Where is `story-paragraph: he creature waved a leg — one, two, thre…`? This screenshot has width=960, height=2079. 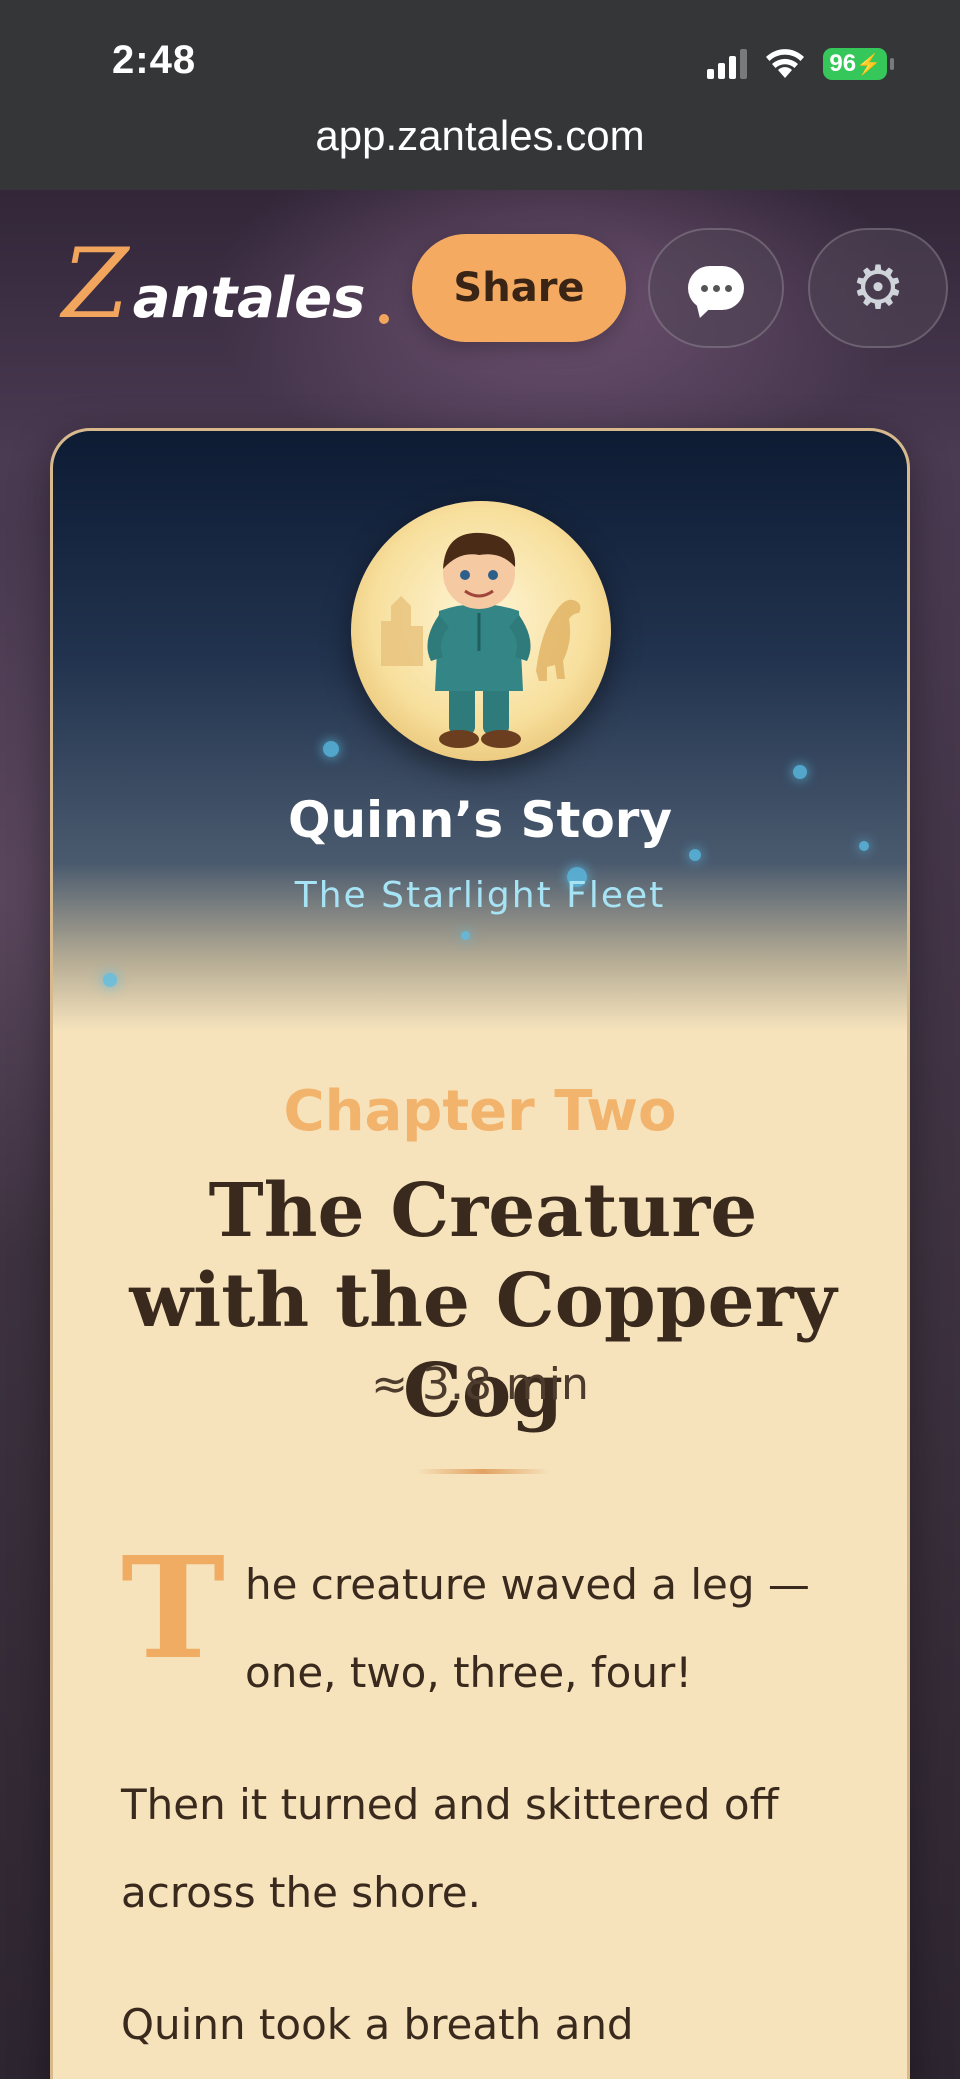
story-paragraph: he creature waved a leg — one, two, thre… is located at coordinates (527, 1628).